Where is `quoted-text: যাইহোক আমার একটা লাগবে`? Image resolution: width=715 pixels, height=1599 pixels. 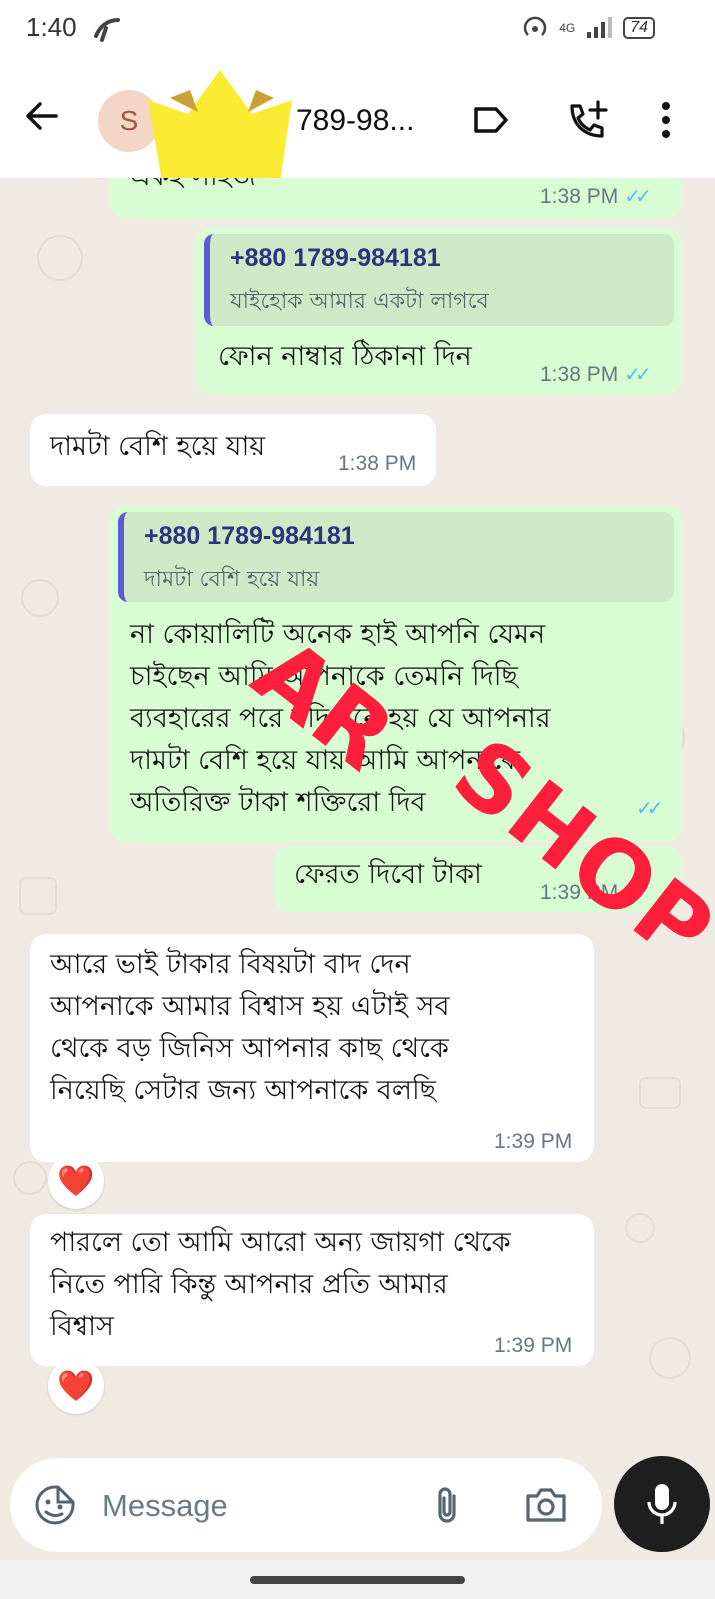 quoted-text: যাইহোক আমার একটা লাগবে is located at coordinates (359, 301).